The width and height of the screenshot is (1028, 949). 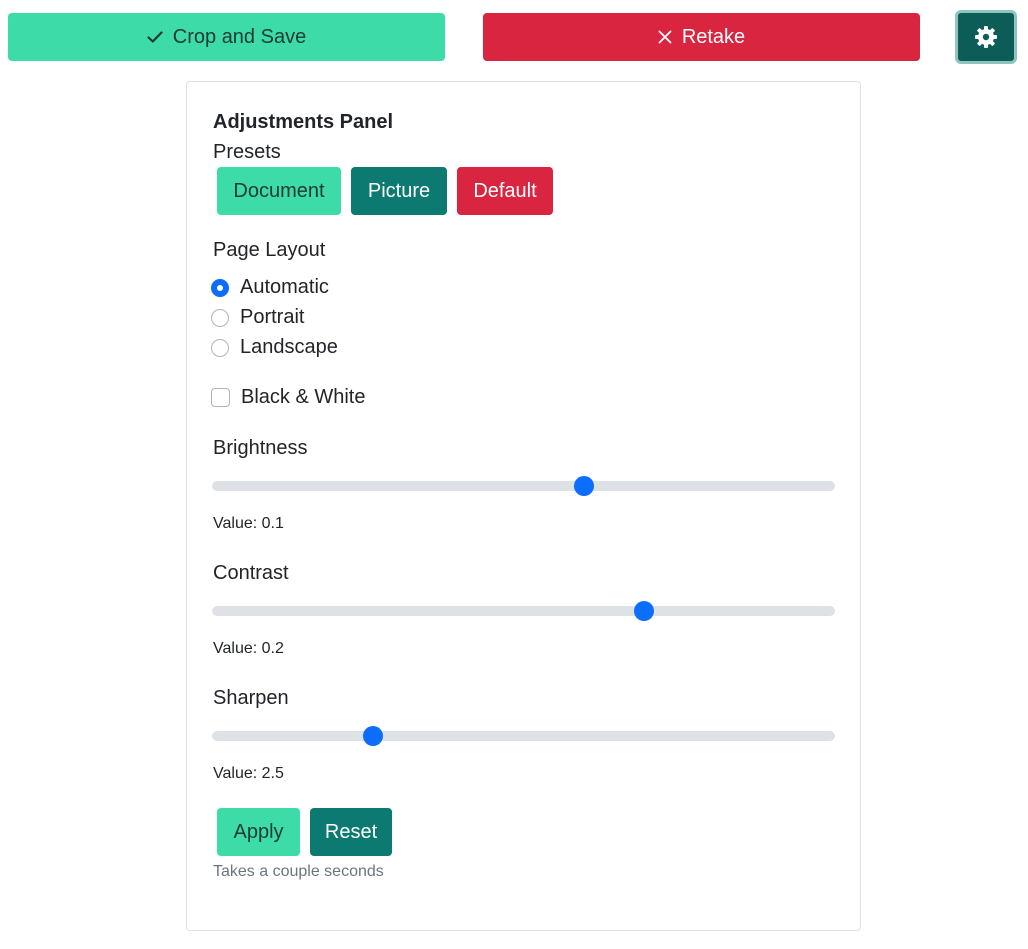 What do you see at coordinates (260, 448) in the screenshot?
I see `brightness-label: Brightness` at bounding box center [260, 448].